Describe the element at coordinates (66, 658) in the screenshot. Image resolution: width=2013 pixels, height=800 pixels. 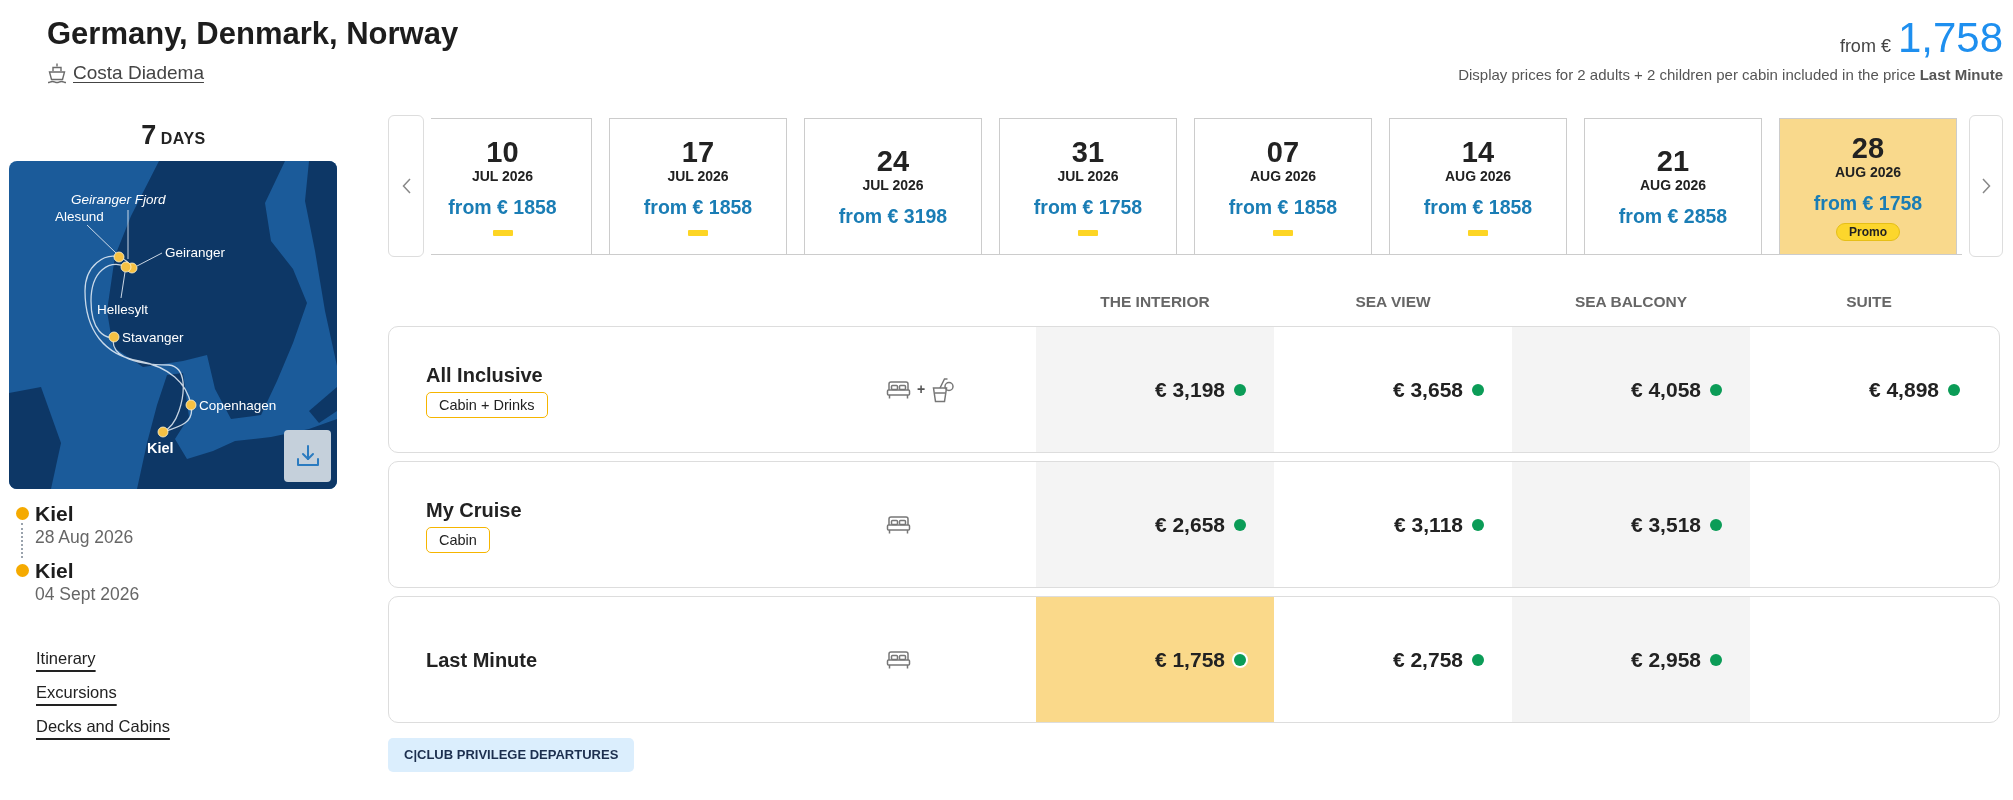
I see `sidebar-link: Itinerary` at that location.